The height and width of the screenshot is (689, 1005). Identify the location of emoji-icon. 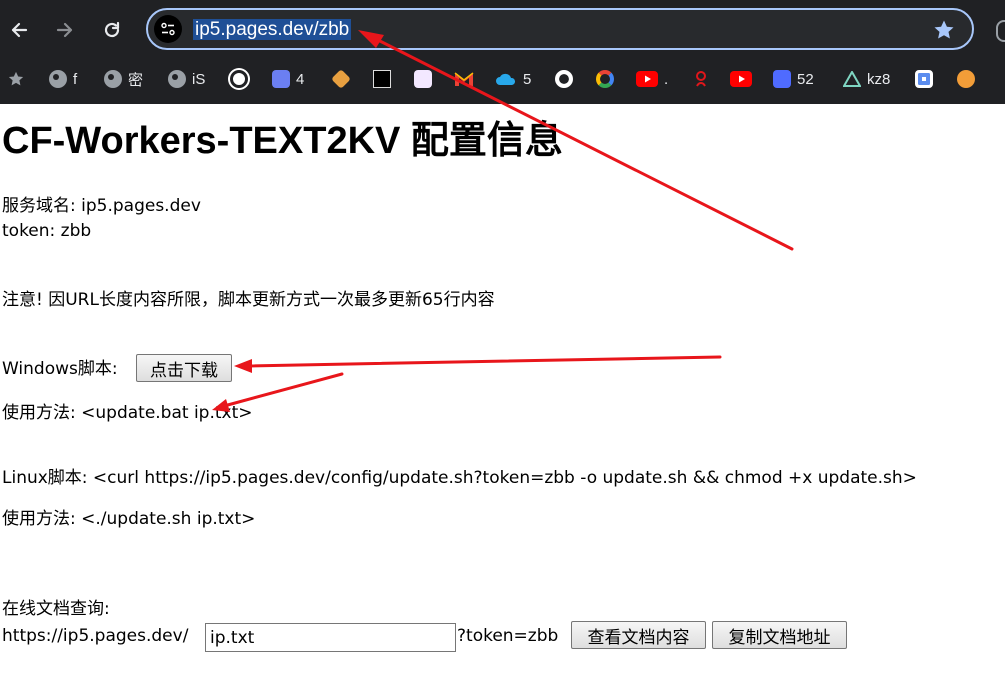
(423, 79).